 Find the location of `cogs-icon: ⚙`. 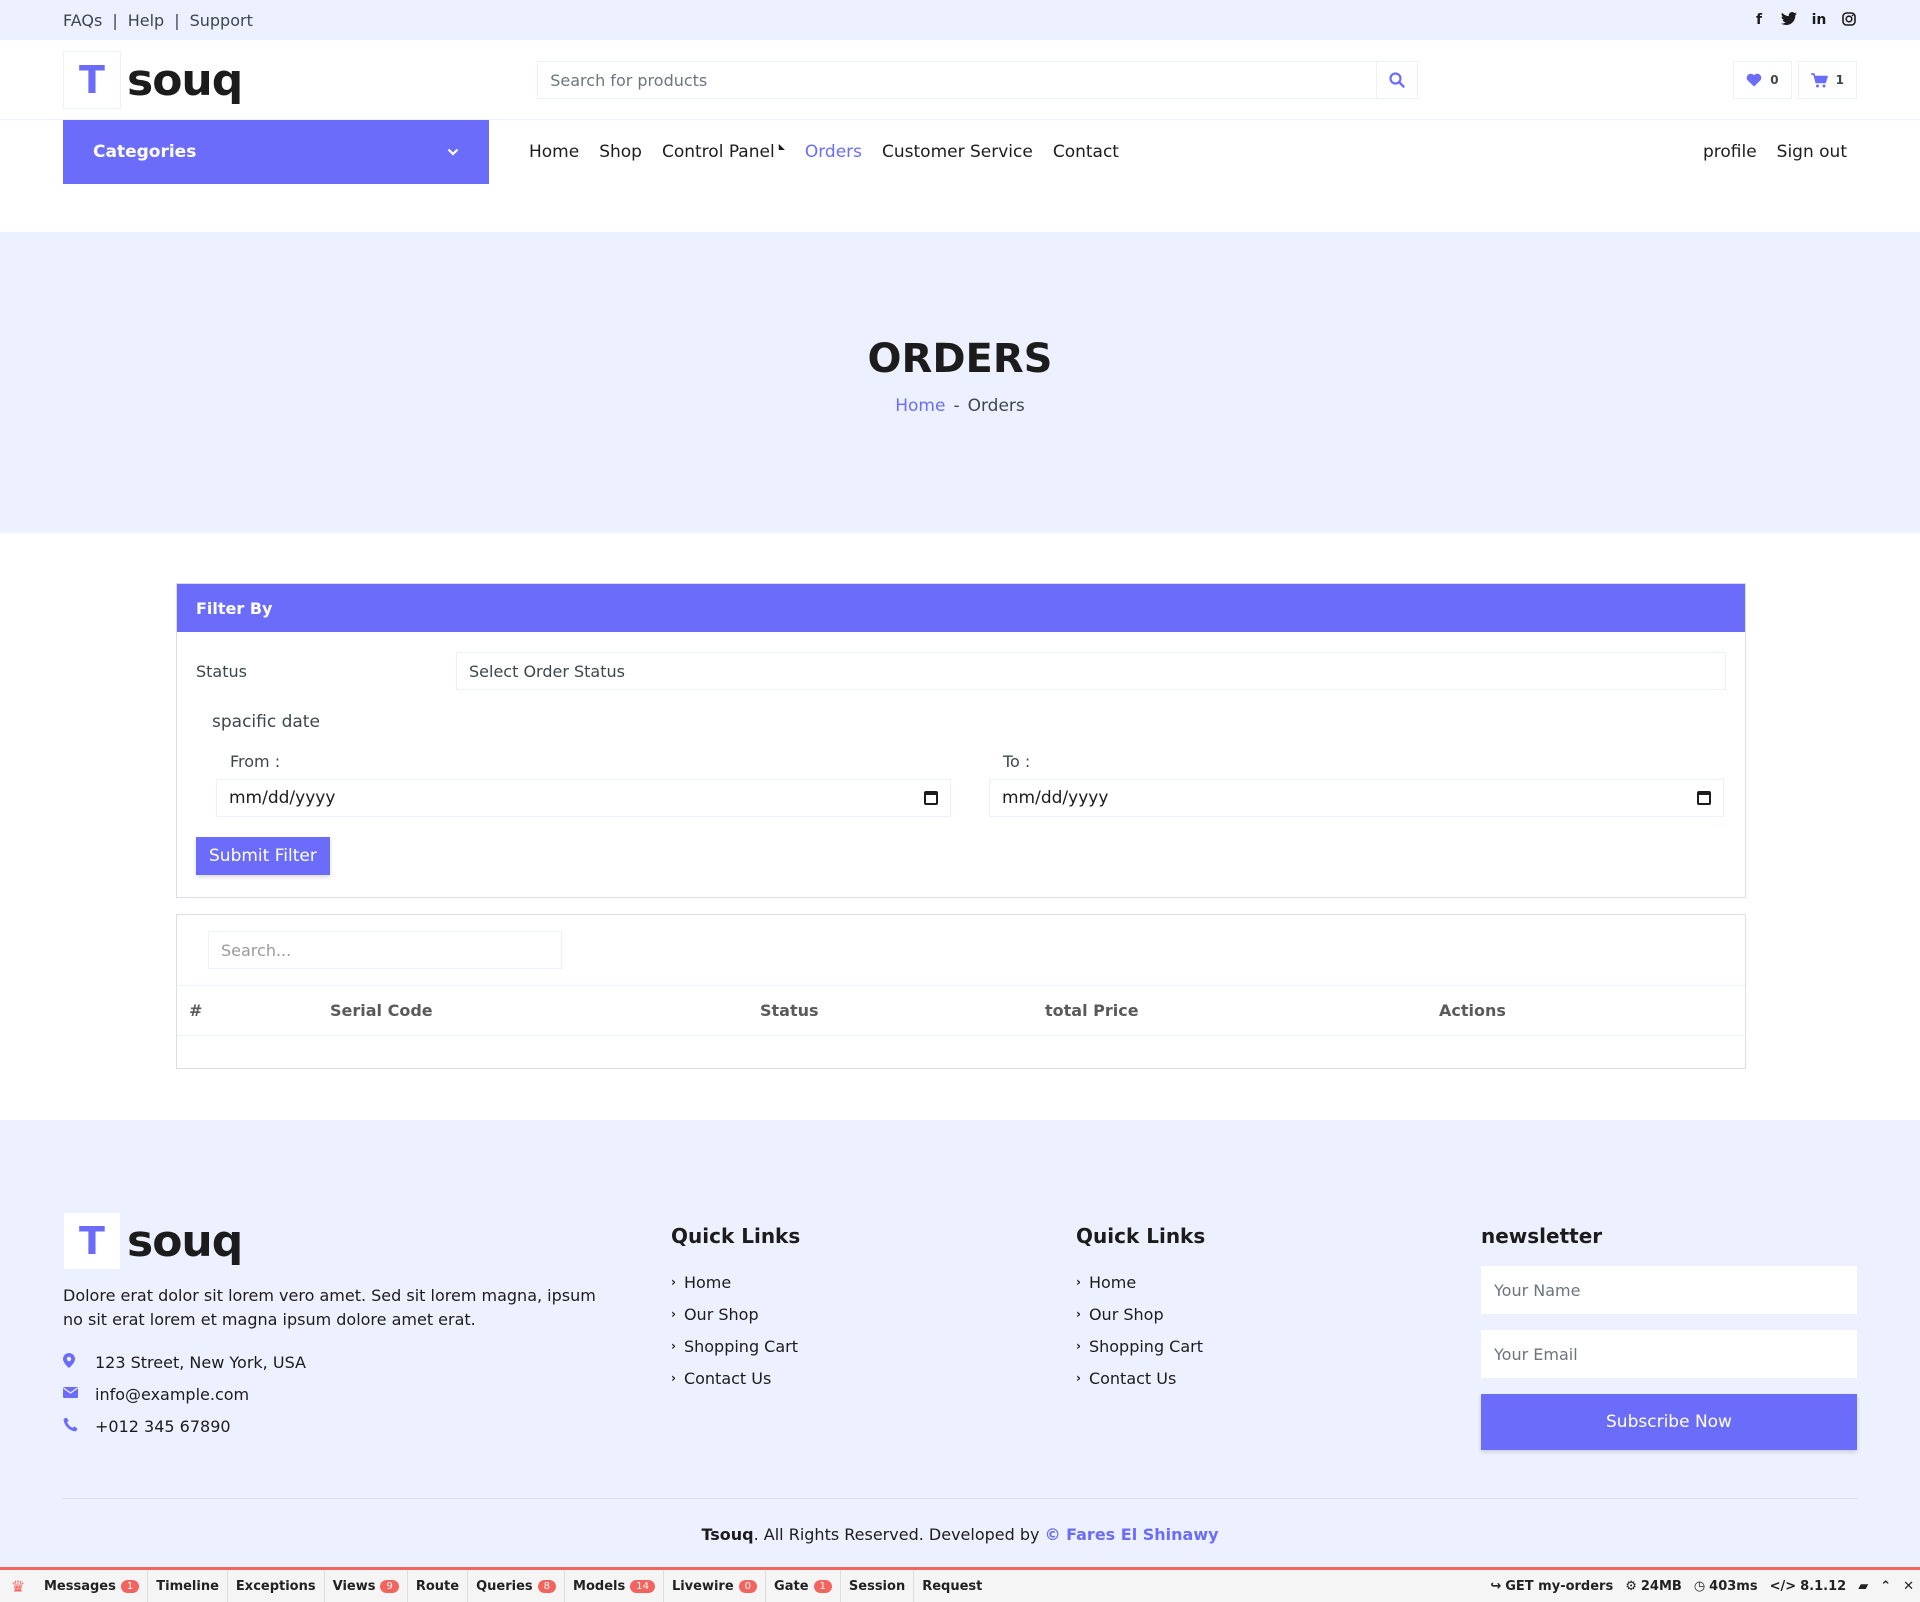

cogs-icon: ⚙ is located at coordinates (1631, 1586).